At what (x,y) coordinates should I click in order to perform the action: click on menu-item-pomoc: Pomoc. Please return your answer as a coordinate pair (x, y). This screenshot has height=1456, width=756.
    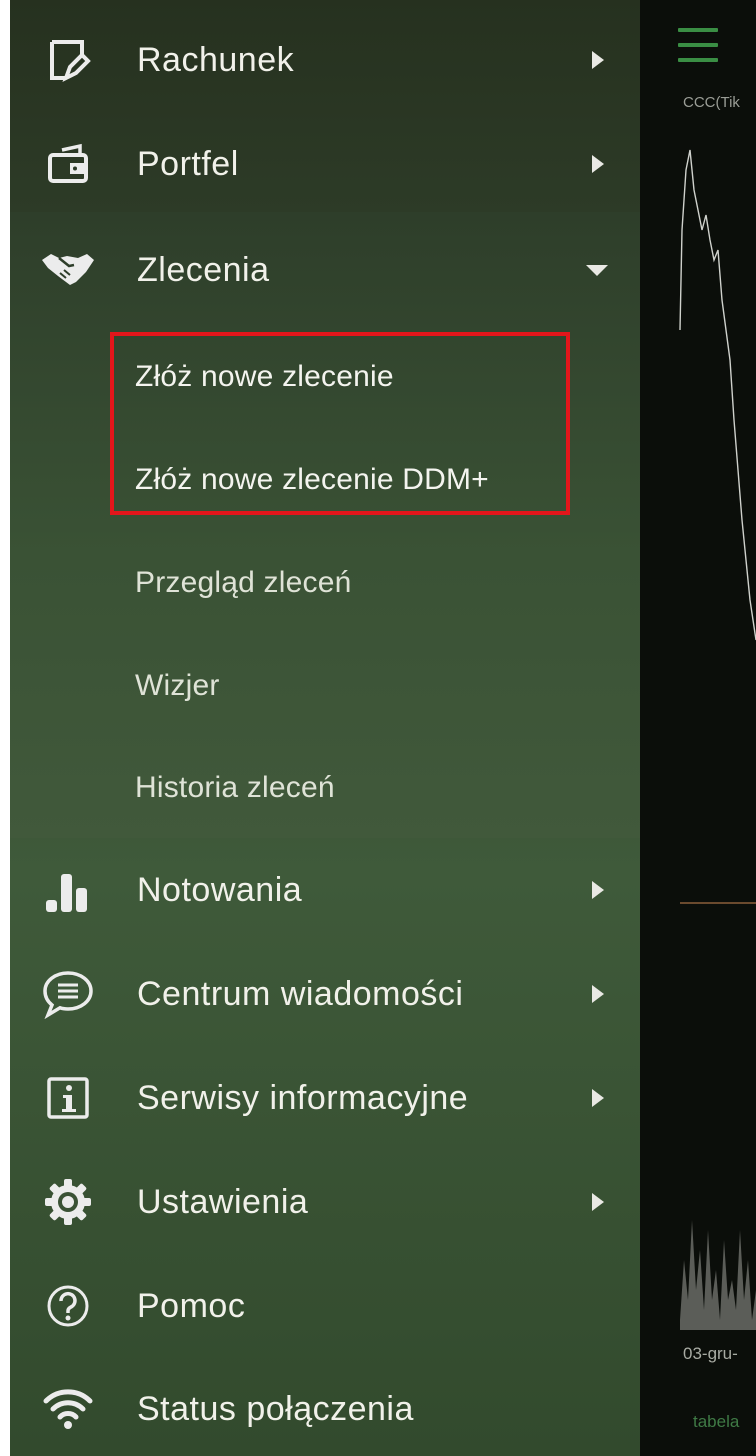
    Looking at the image, I should click on (325, 1306).